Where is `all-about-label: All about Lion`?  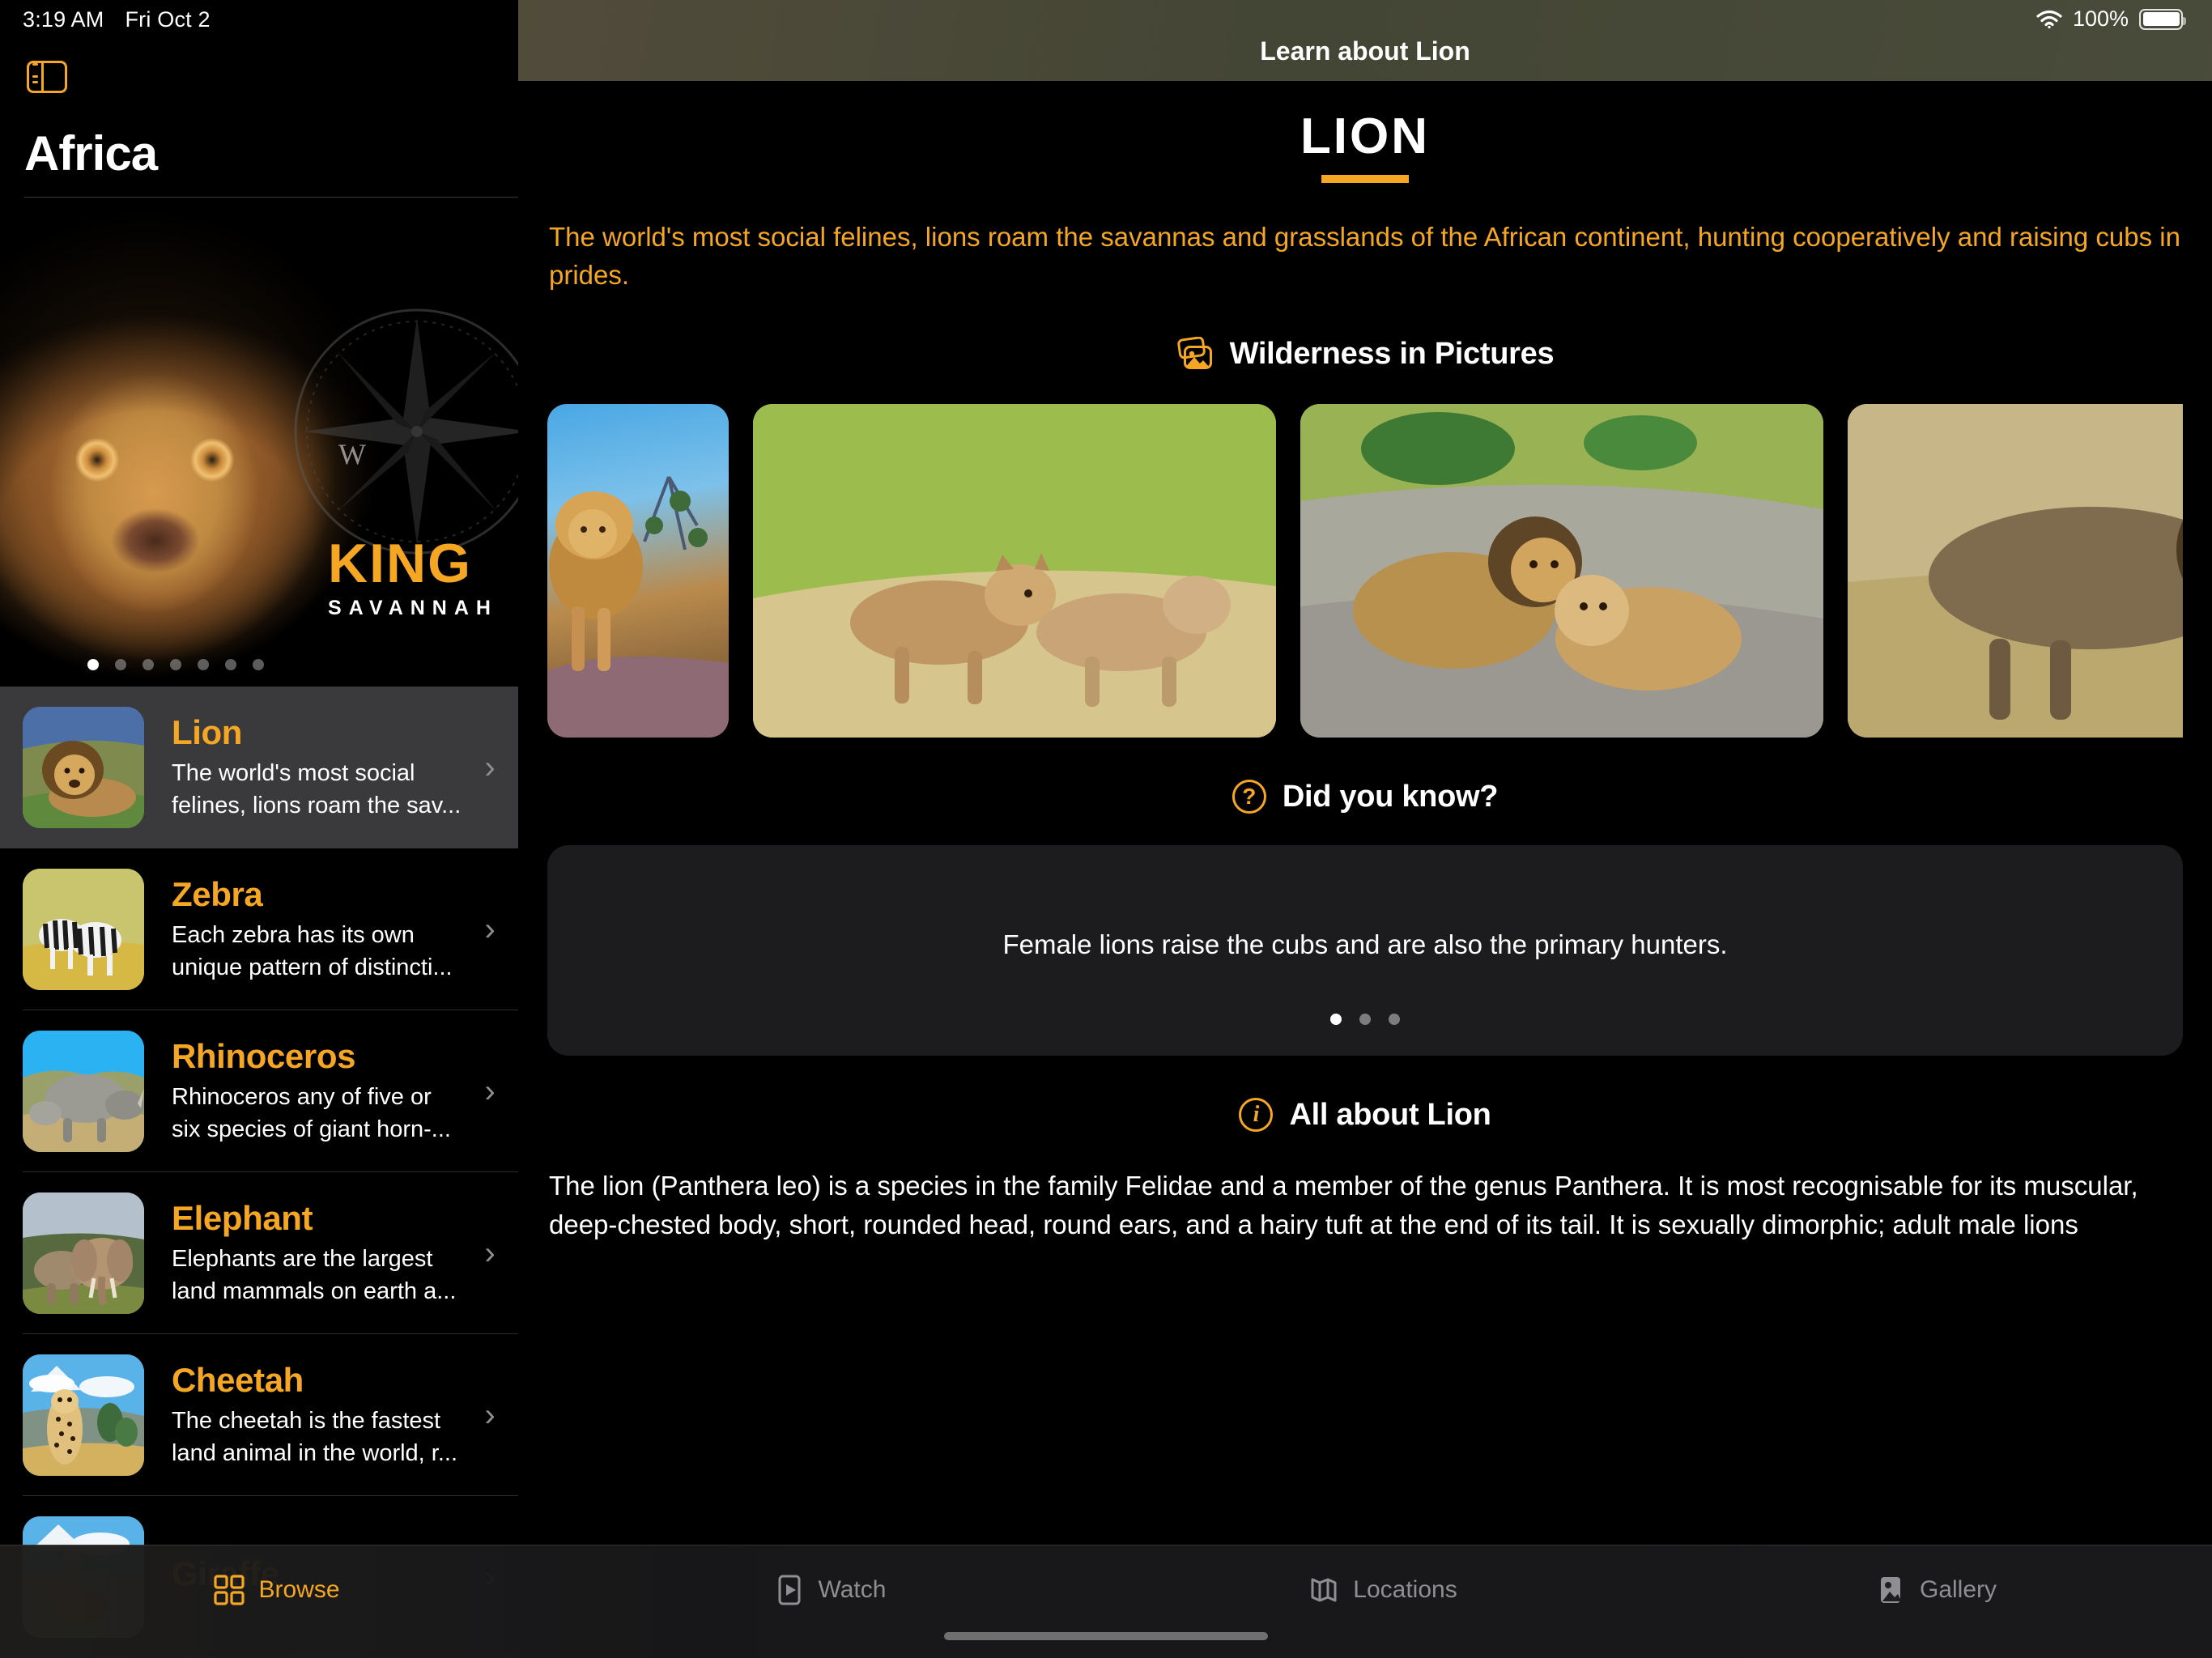
all-about-label: All about Lion is located at coordinates (1390, 1114).